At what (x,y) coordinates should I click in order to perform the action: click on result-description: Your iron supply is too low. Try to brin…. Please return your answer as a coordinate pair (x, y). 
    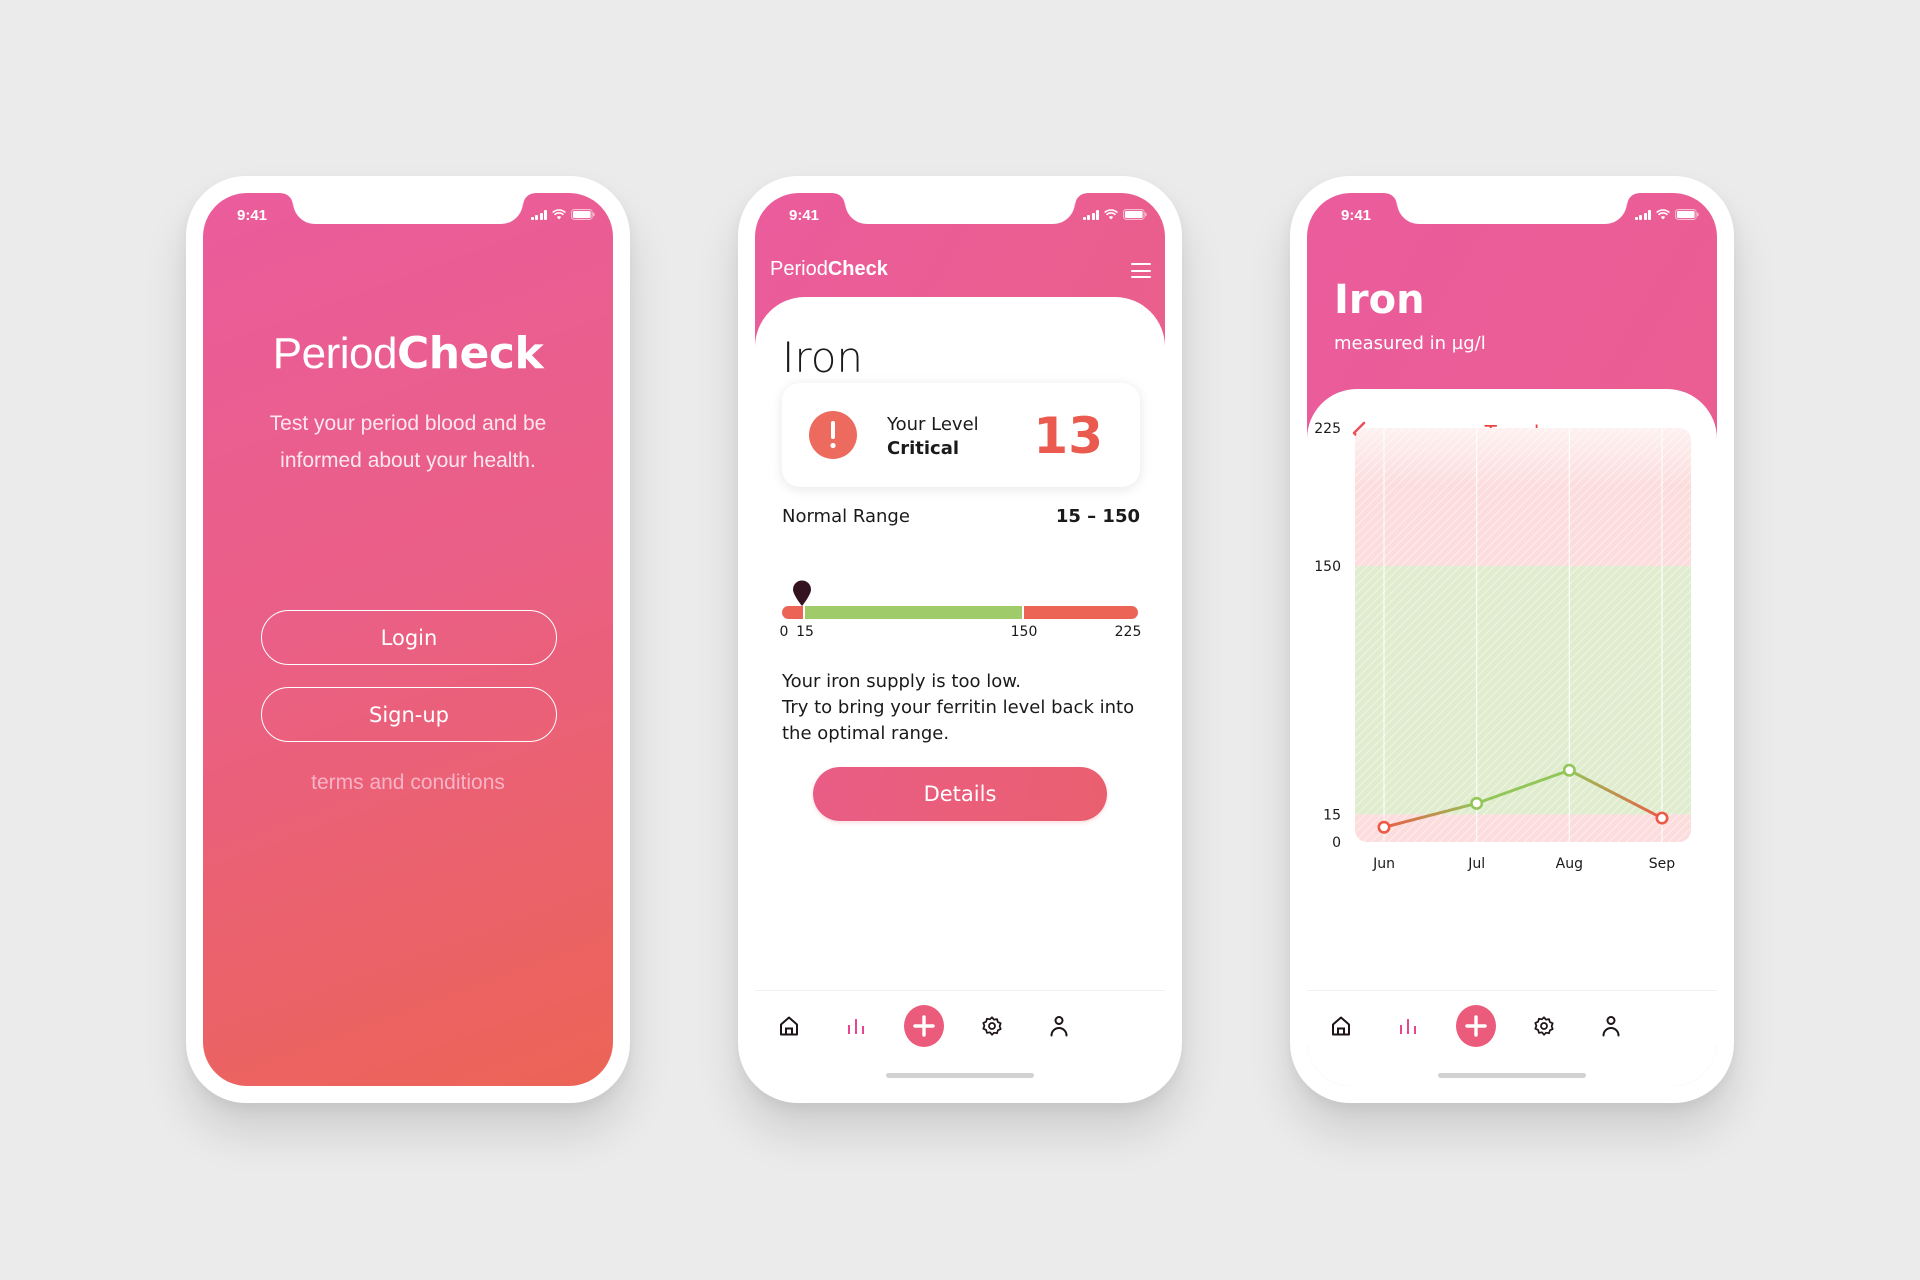
    Looking at the image, I should click on (962, 708).